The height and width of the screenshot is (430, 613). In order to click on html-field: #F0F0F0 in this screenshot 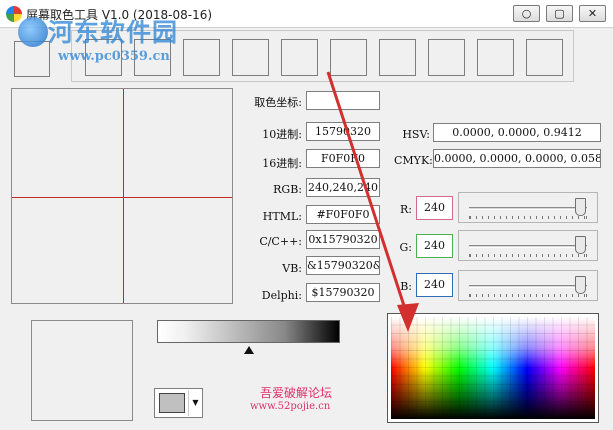, I will do `click(343, 214)`.